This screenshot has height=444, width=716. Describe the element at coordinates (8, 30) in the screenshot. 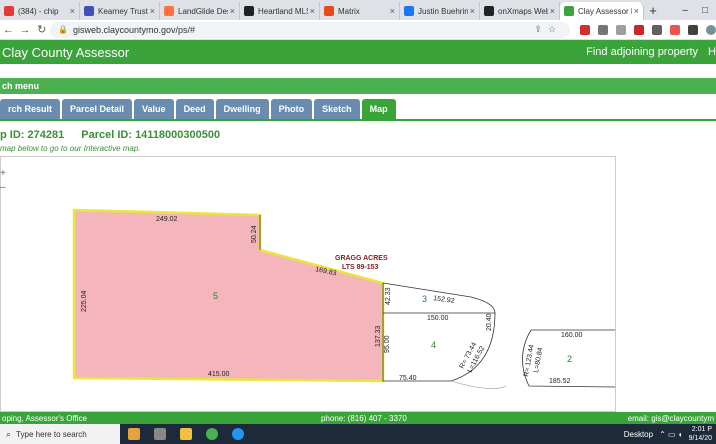

I see `back-icon: ←` at that location.